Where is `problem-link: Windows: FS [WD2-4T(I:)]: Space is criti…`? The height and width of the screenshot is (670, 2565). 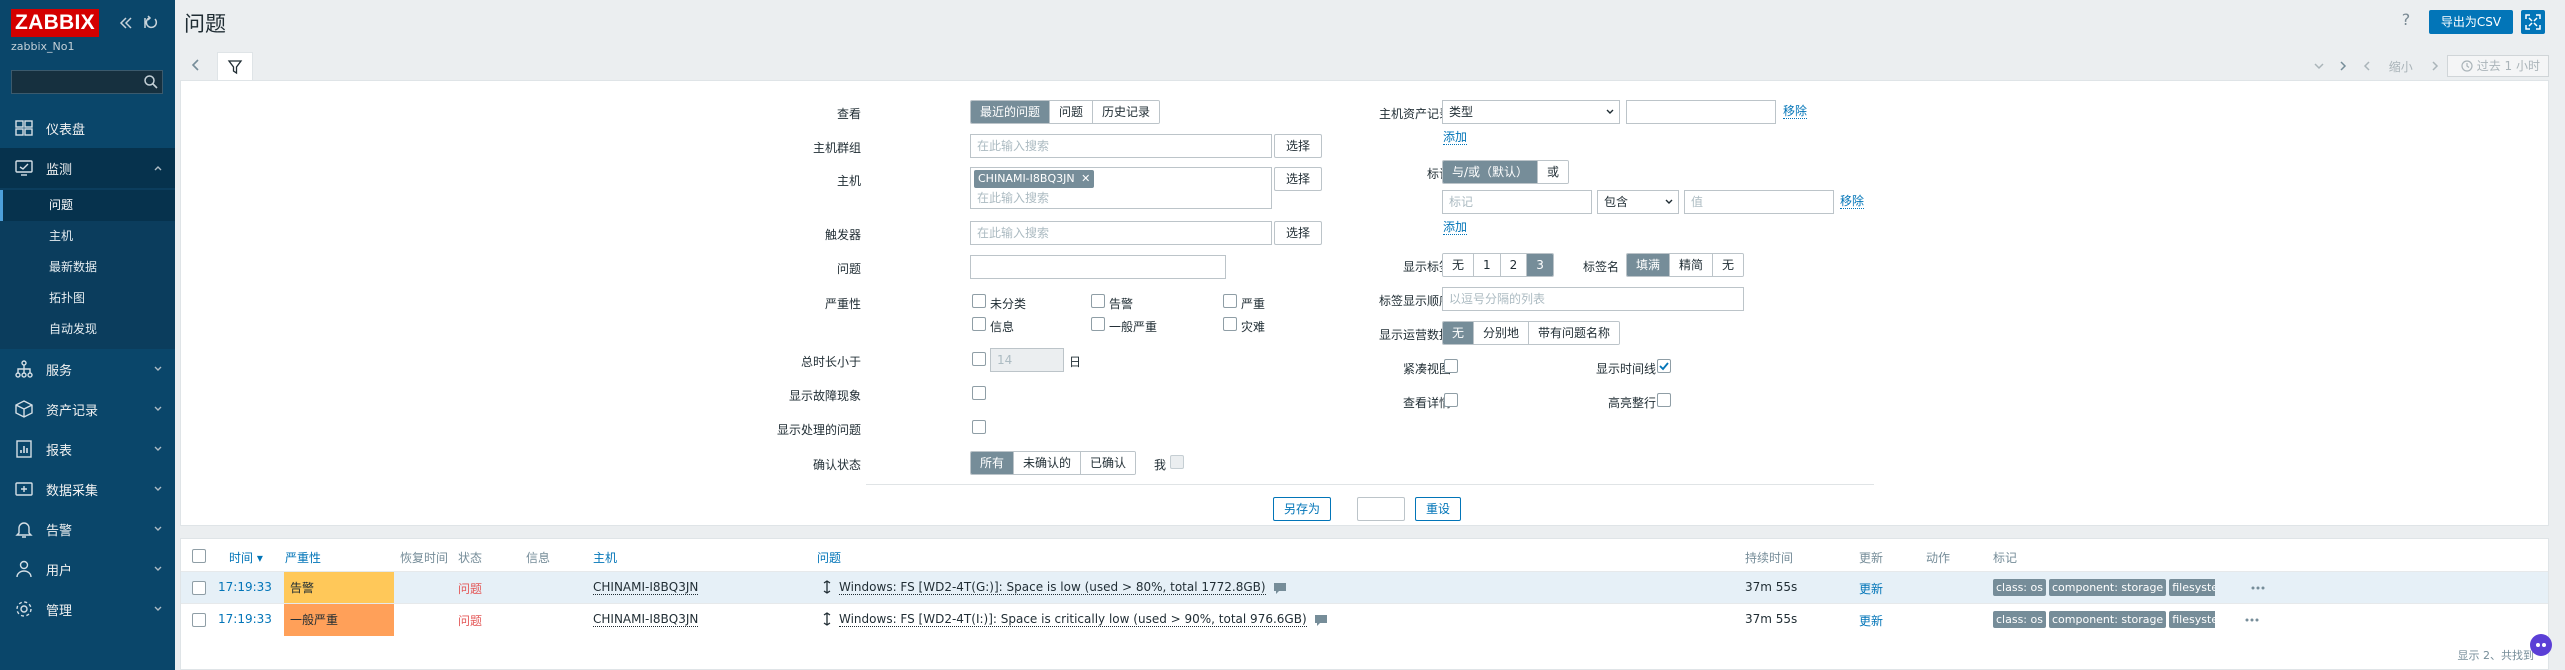
problem-link: Windows: FS [WD2-4T(I:)]: Space is criti… is located at coordinates (1083, 619).